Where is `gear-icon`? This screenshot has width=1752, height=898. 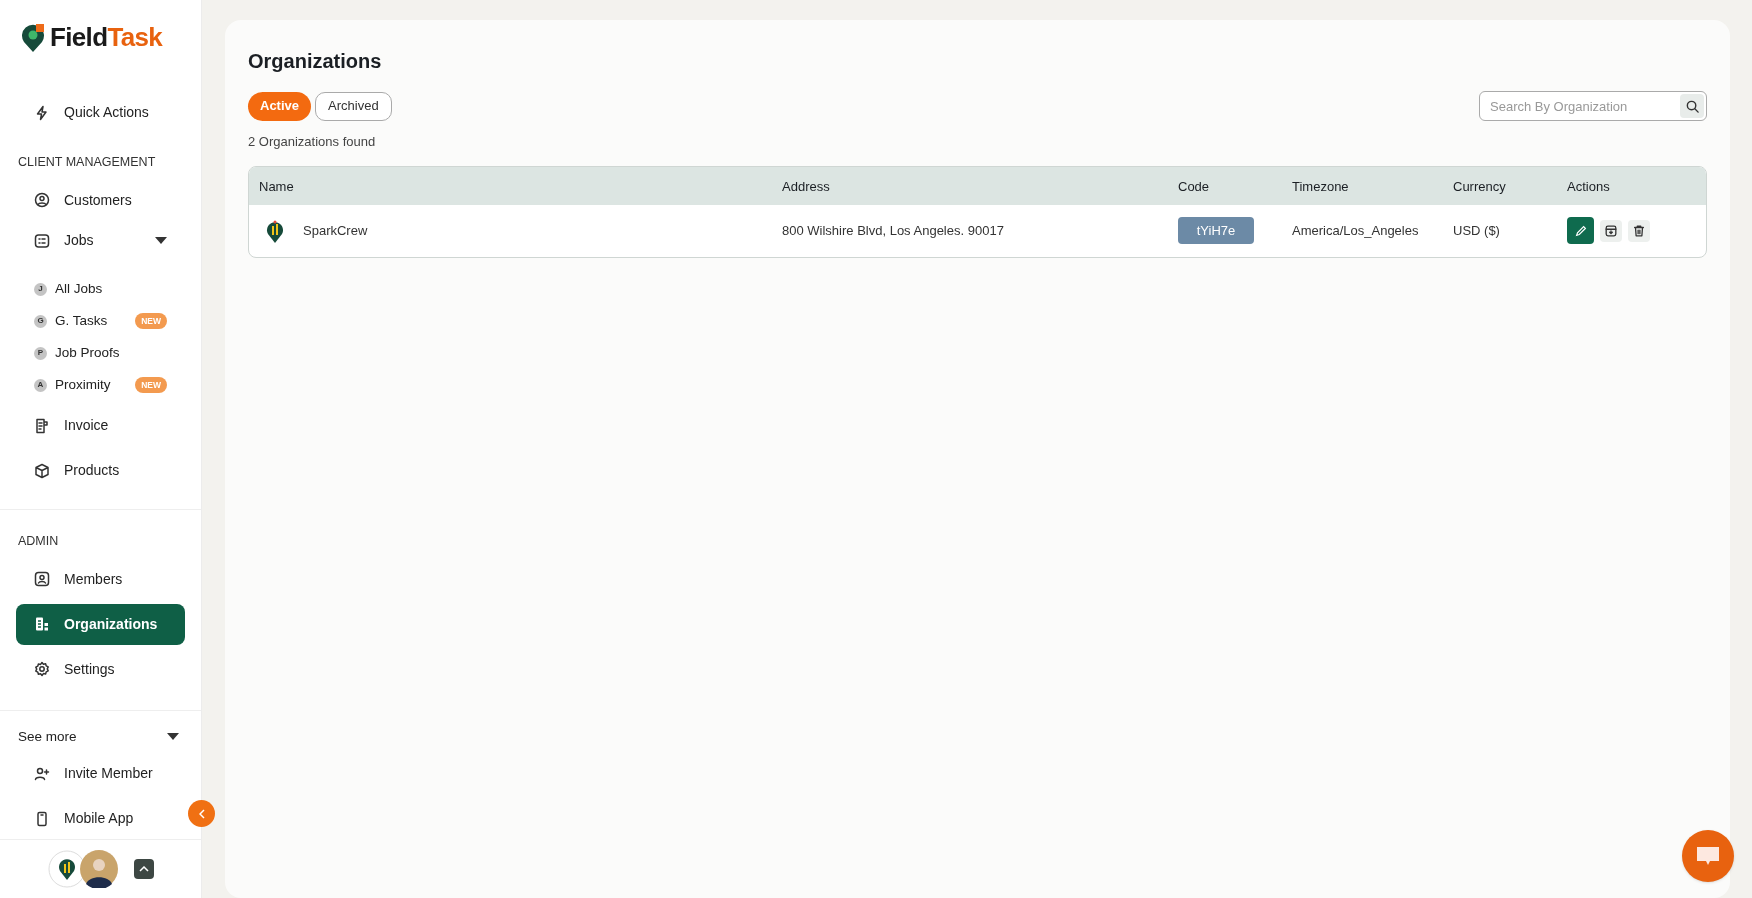
gear-icon is located at coordinates (42, 669).